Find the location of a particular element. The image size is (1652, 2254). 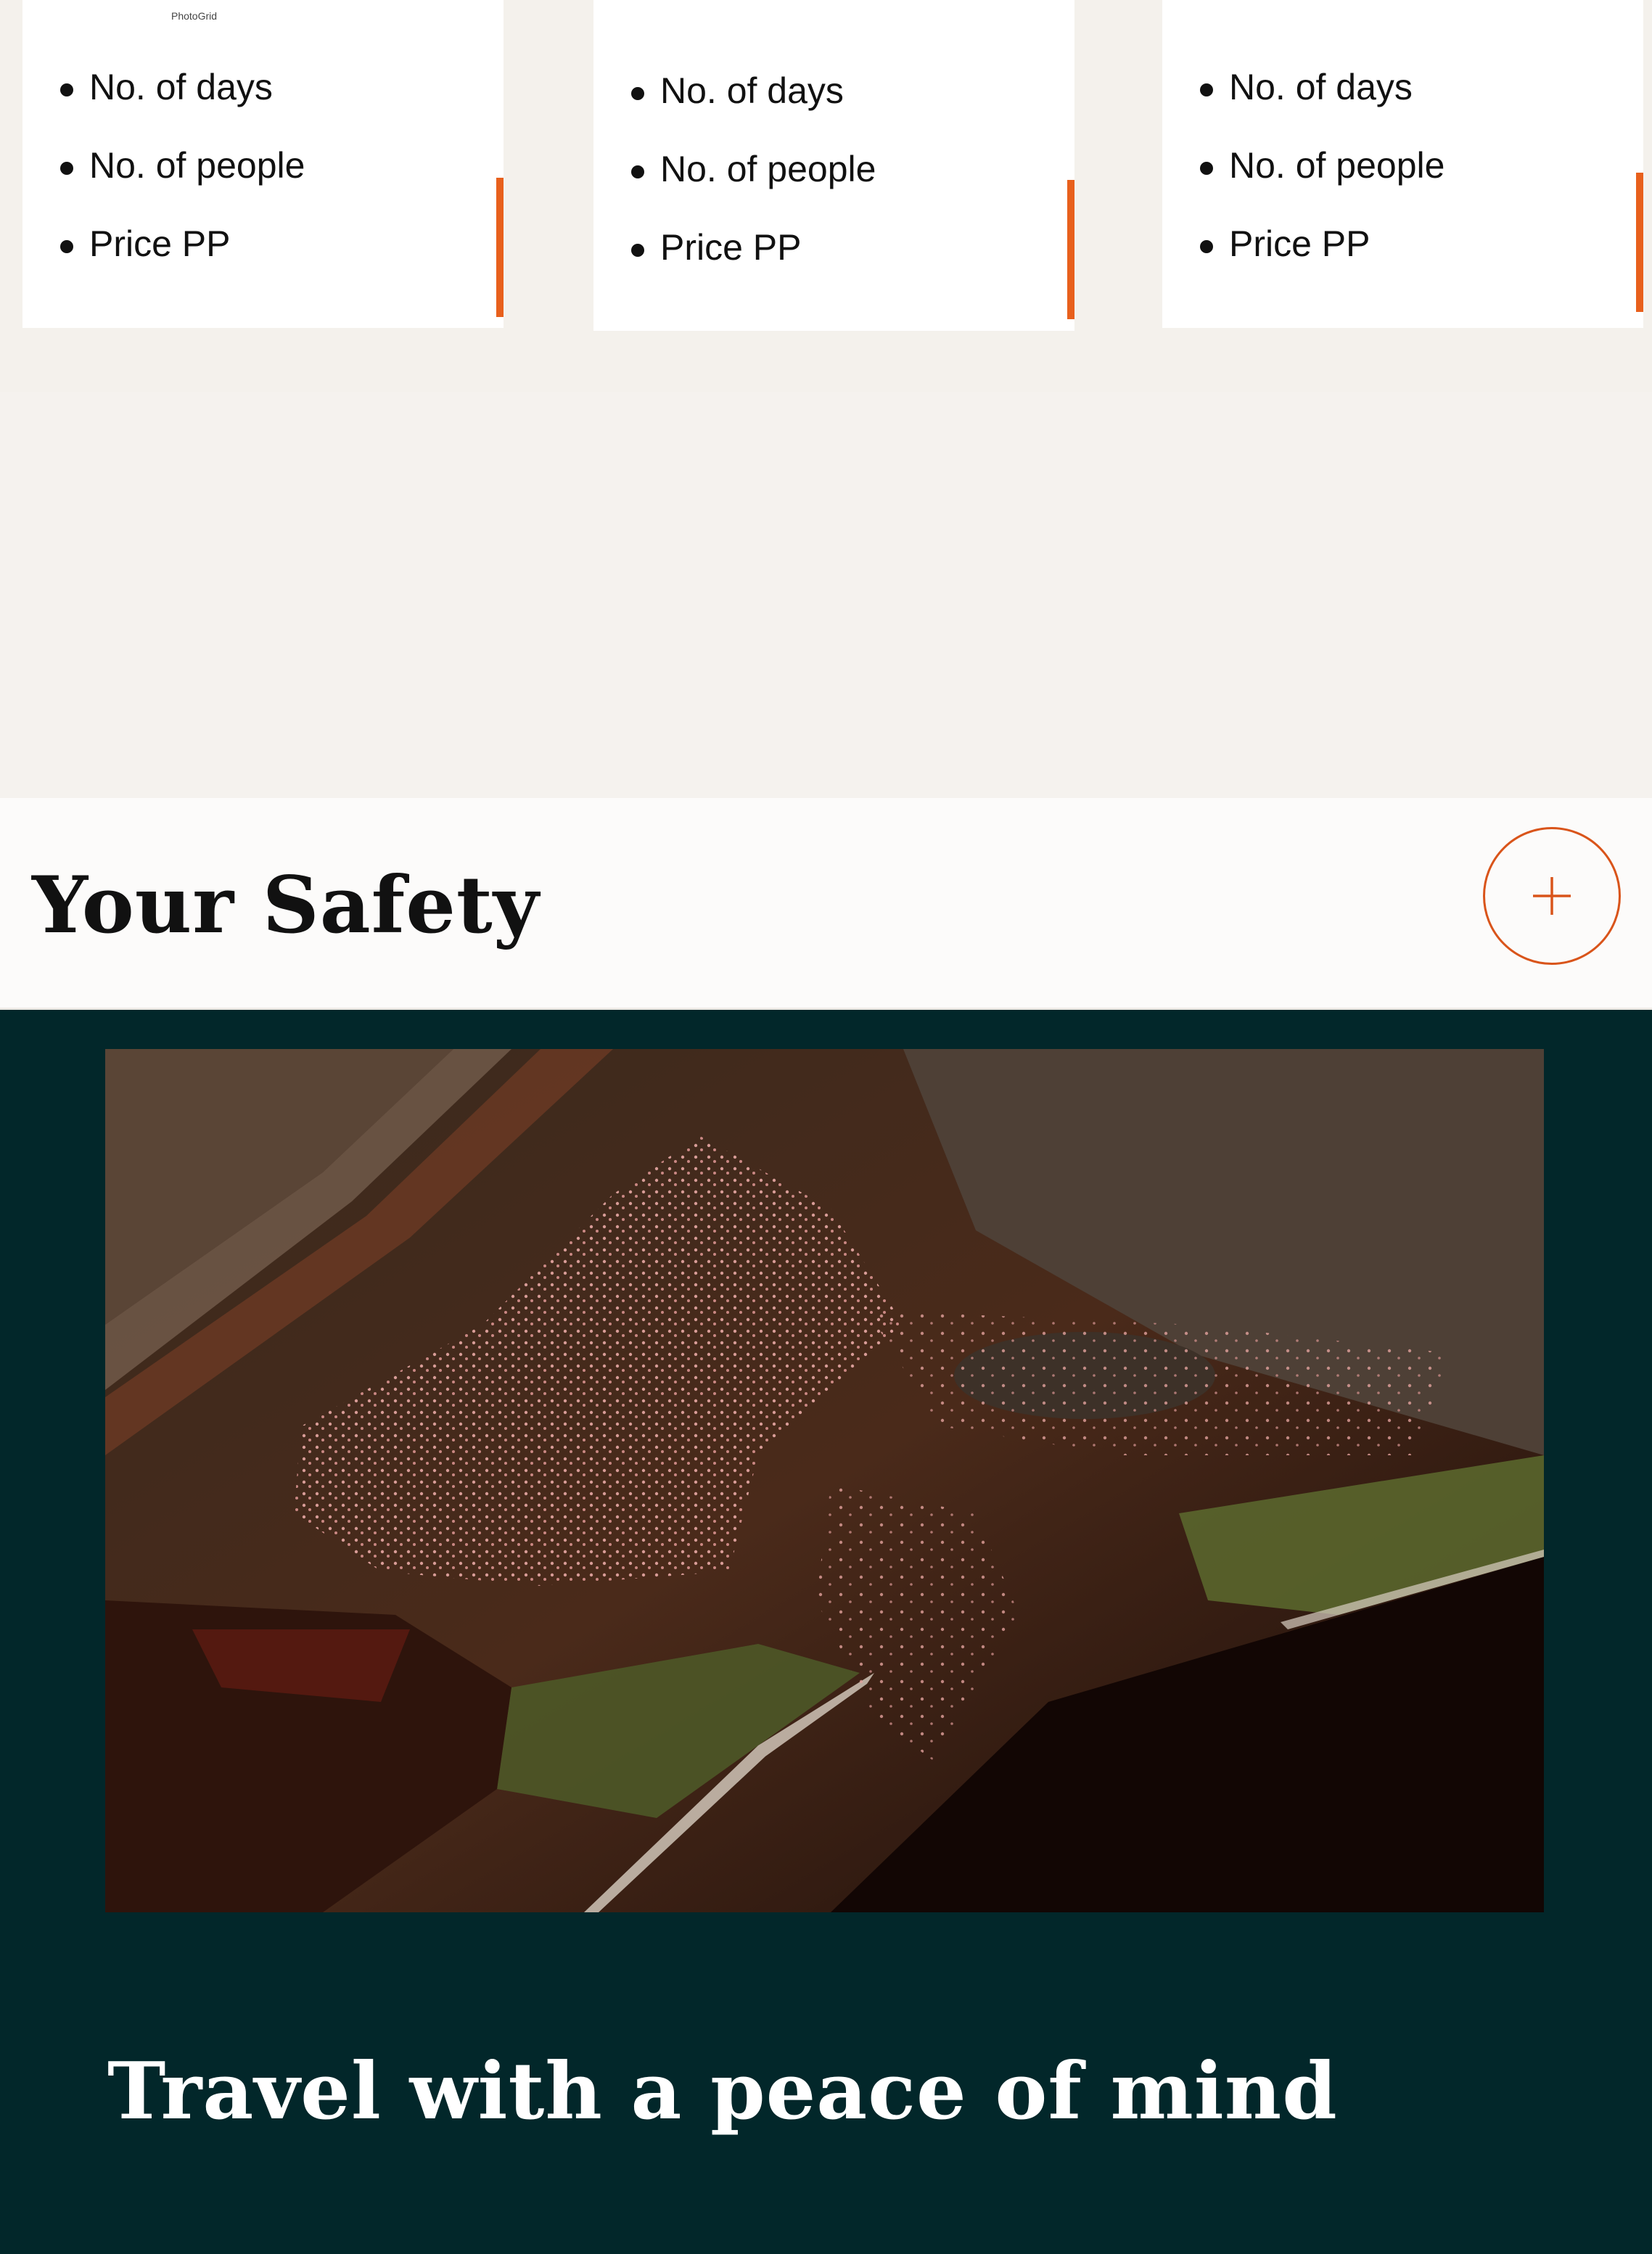

plus-icon is located at coordinates (1552, 896).